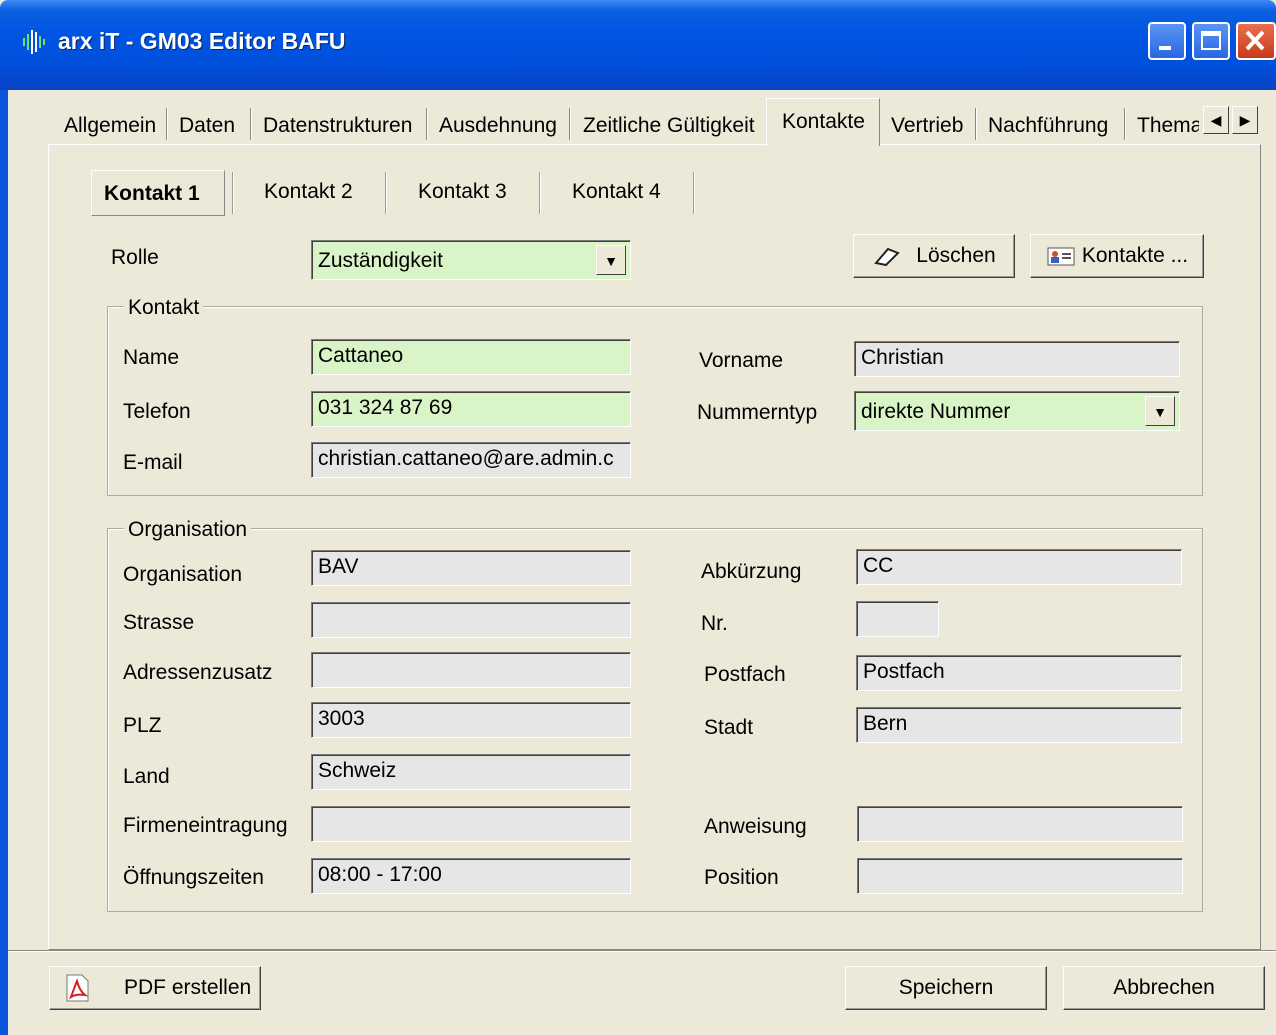 The image size is (1276, 1035). Describe the element at coordinates (152, 195) in the screenshot. I see `subtab-kontakt-1: Kontakt 1` at that location.